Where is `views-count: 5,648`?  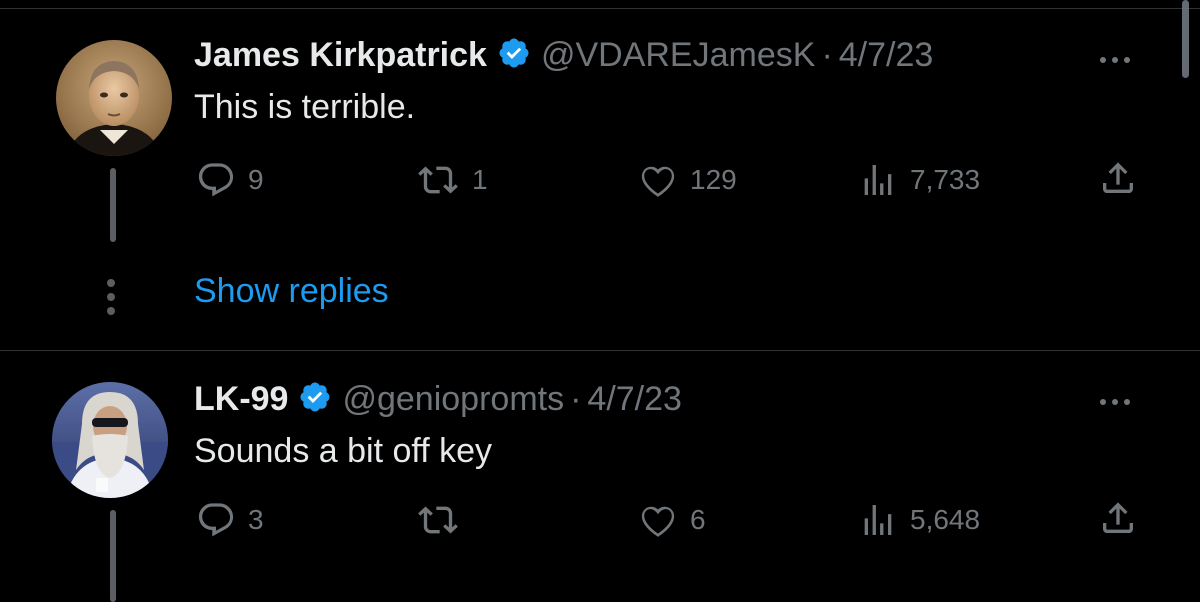 views-count: 5,648 is located at coordinates (945, 519).